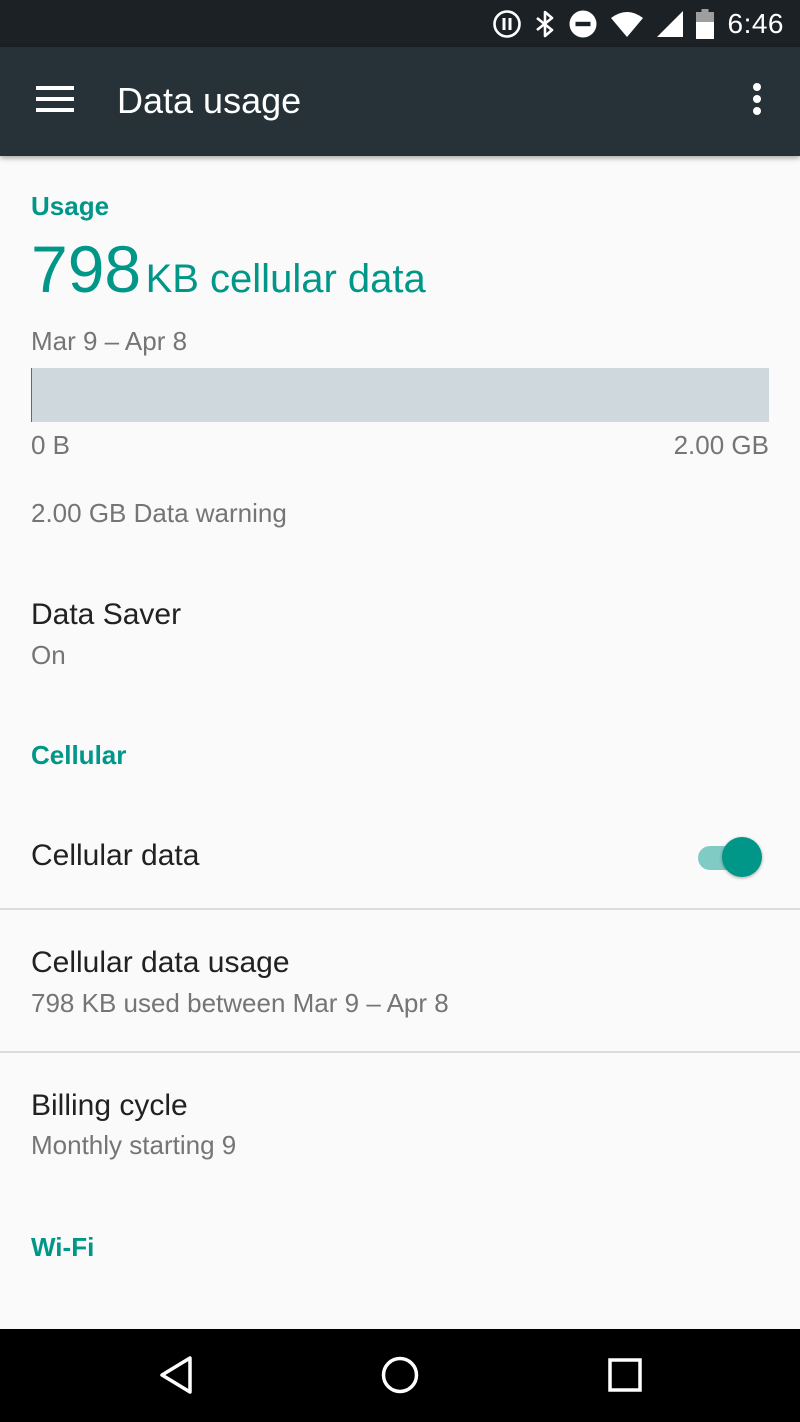  I want to click on hamburger-menu-icon, so click(55, 101).